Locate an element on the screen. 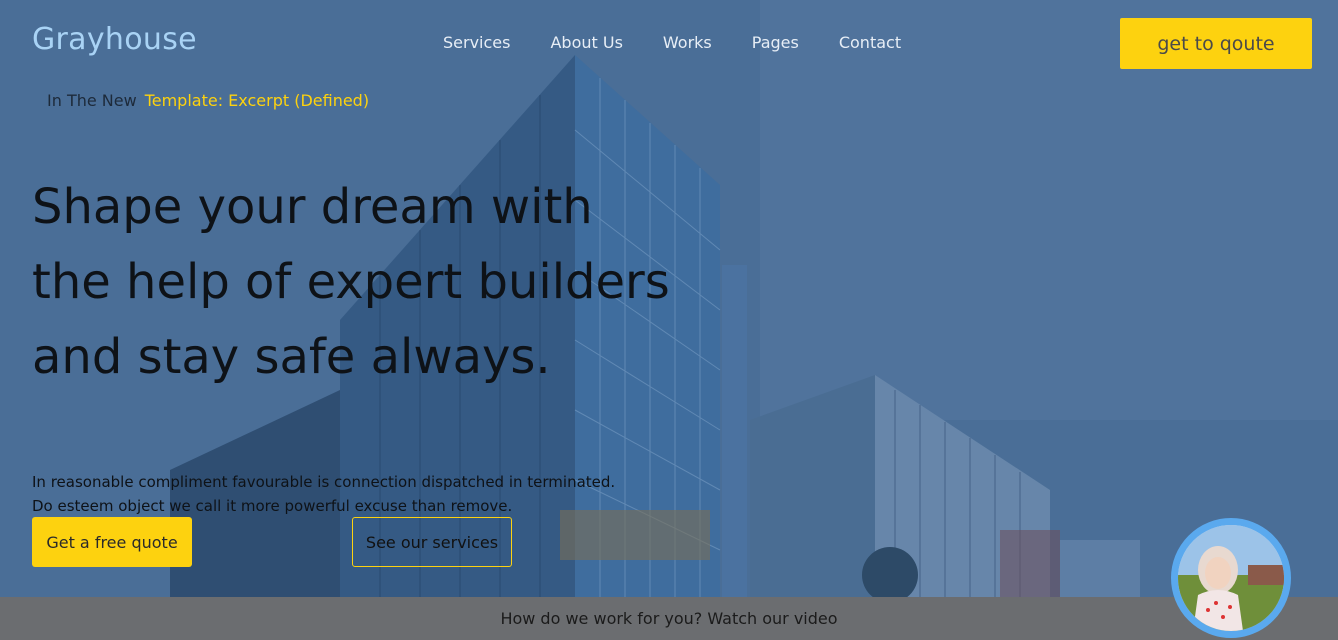 This screenshot has width=1338, height=640. ticker-highlight: Template: Excerpt (Defined) is located at coordinates (257, 100).